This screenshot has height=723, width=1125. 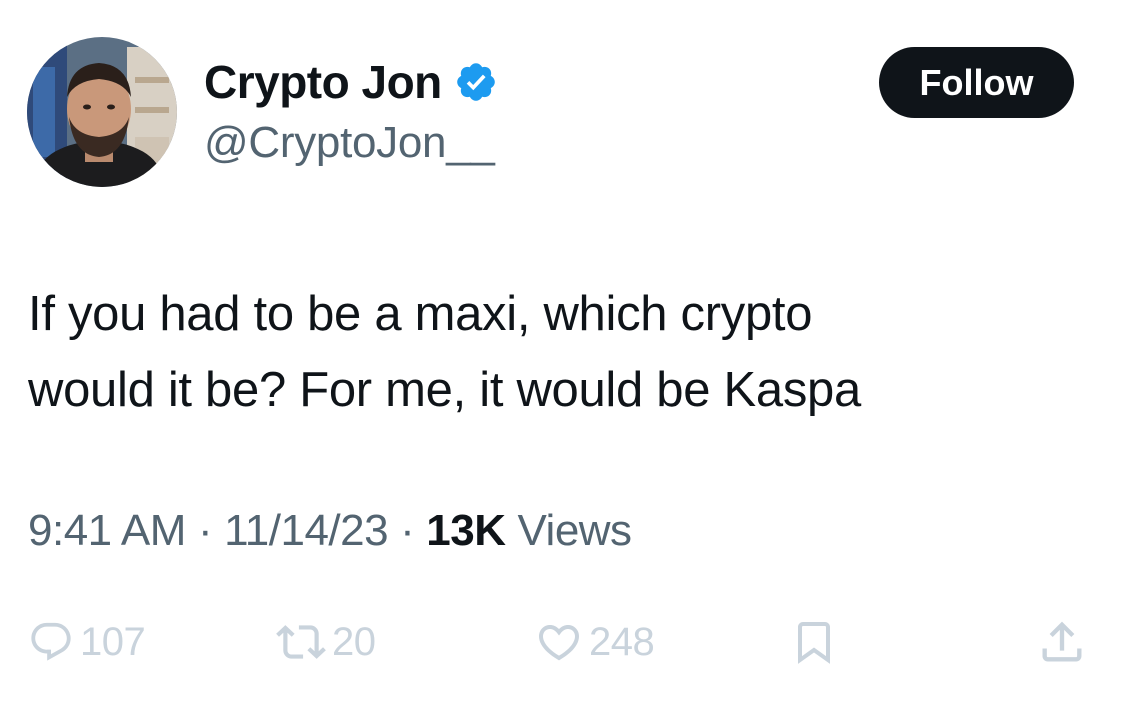 What do you see at coordinates (354, 641) in the screenshot?
I see `retweet-count: 20` at bounding box center [354, 641].